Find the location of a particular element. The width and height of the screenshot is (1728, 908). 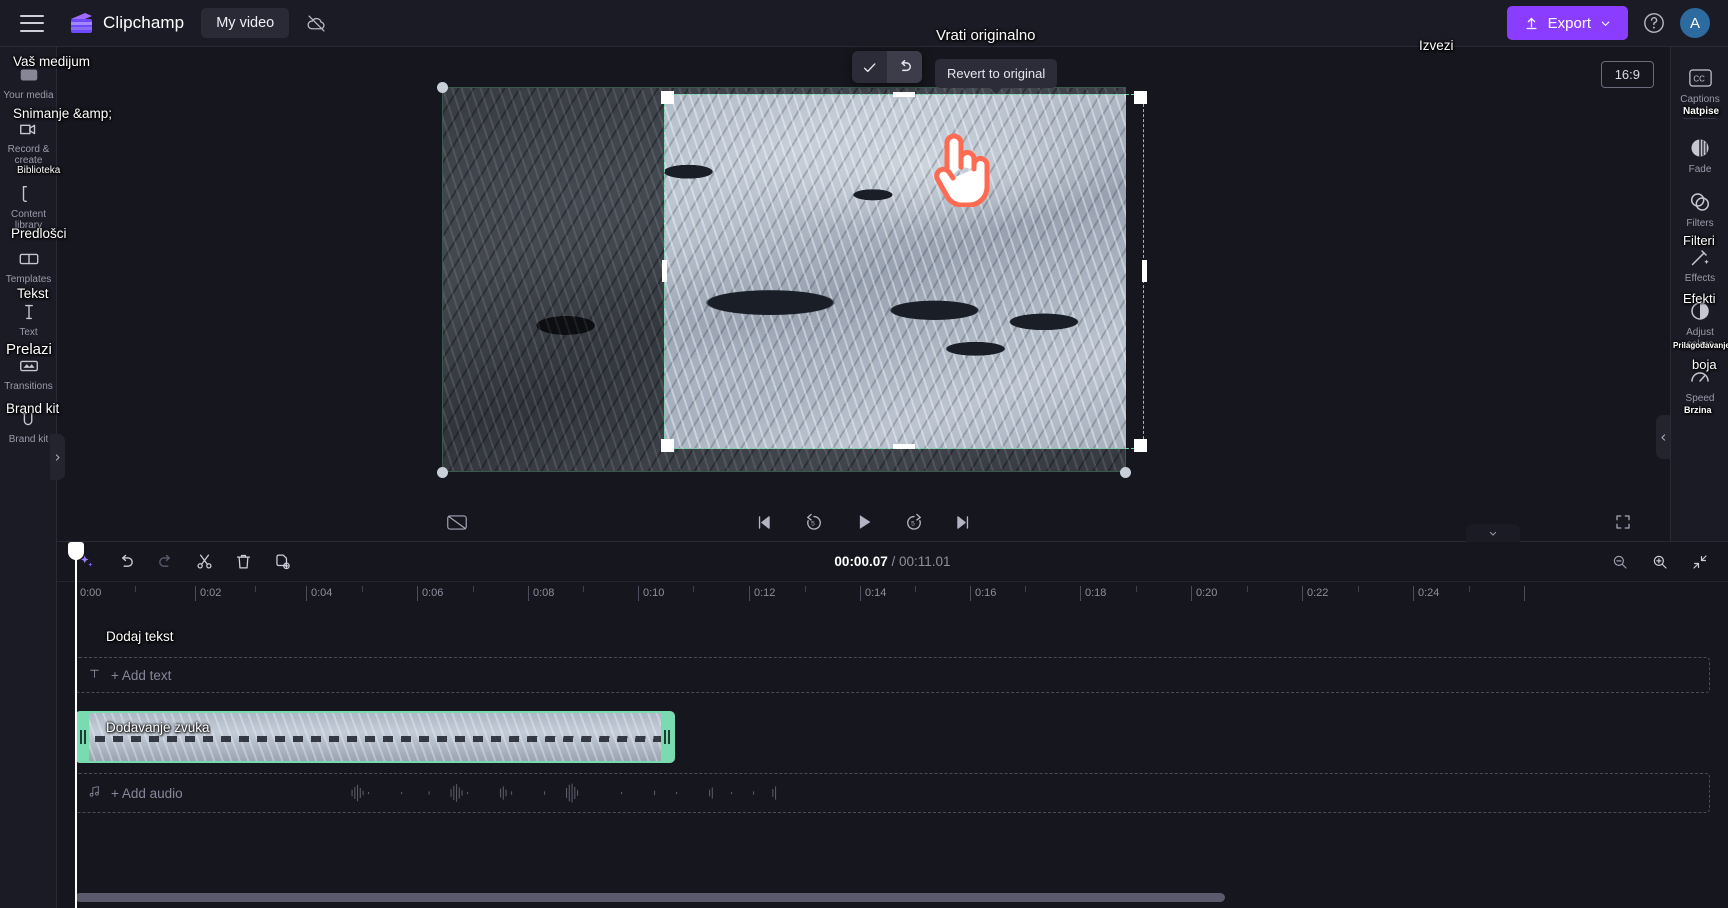

sidebar-item-templates: Templates is located at coordinates (28, 266).